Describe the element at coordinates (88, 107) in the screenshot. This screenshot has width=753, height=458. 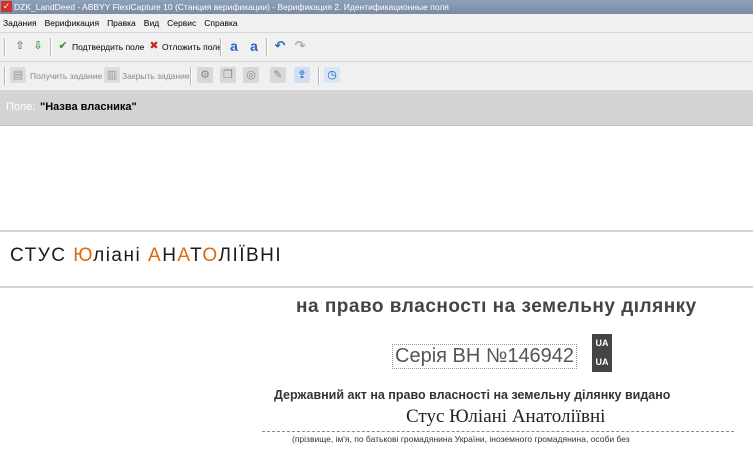
I see `field-name: "Назва власника"` at that location.